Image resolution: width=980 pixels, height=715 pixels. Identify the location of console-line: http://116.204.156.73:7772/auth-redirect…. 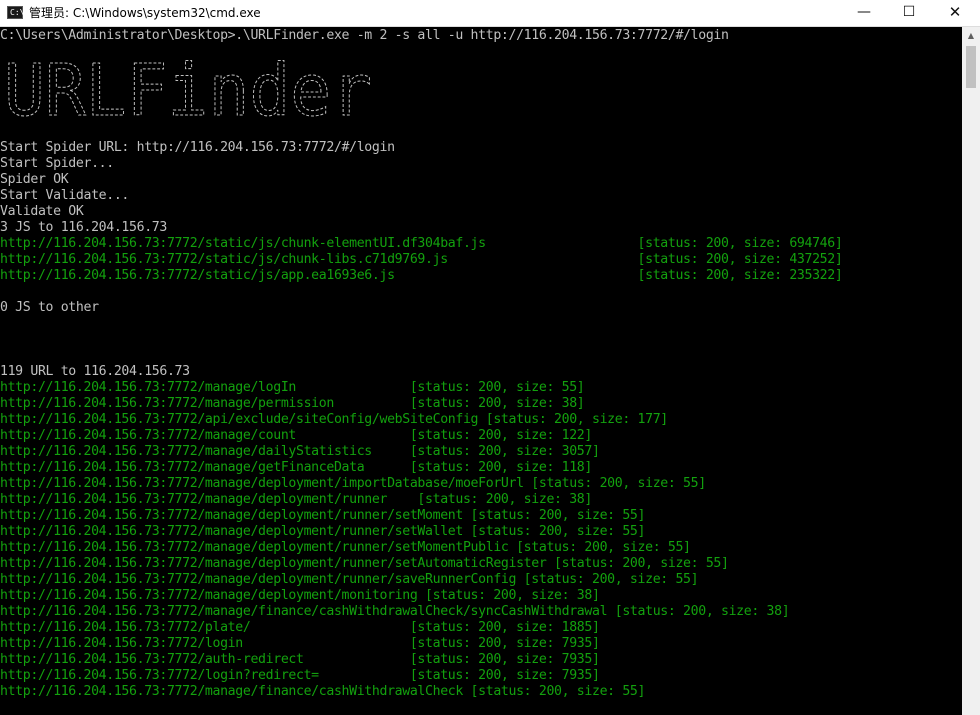
(300, 659).